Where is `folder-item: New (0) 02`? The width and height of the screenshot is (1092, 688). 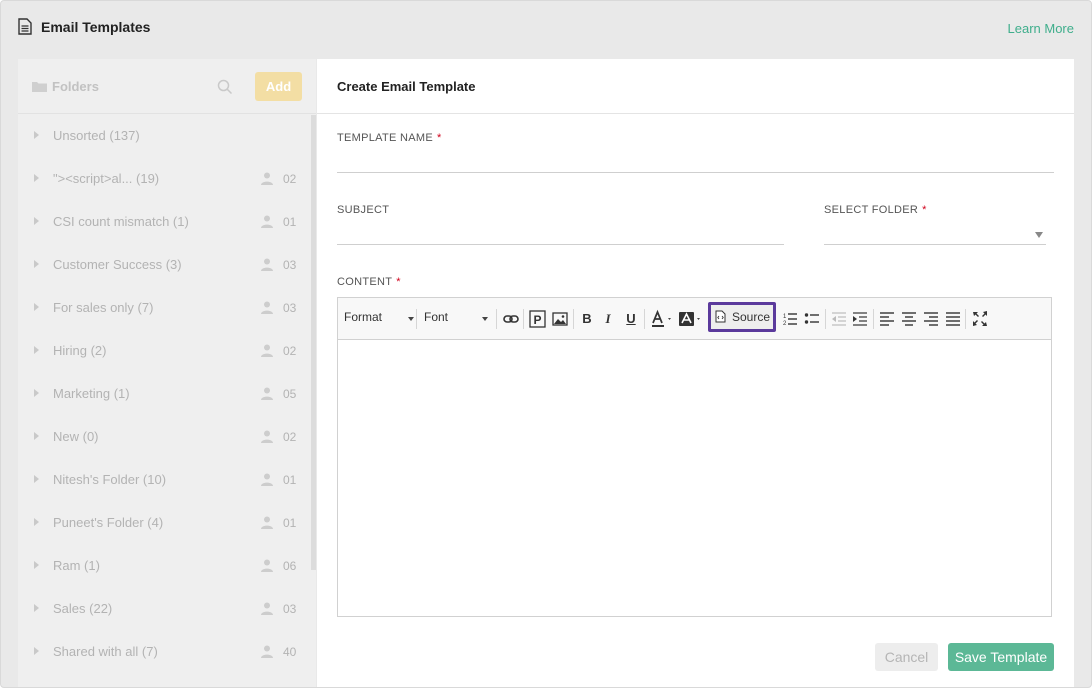 folder-item: New (0) 02 is located at coordinates (164, 437).